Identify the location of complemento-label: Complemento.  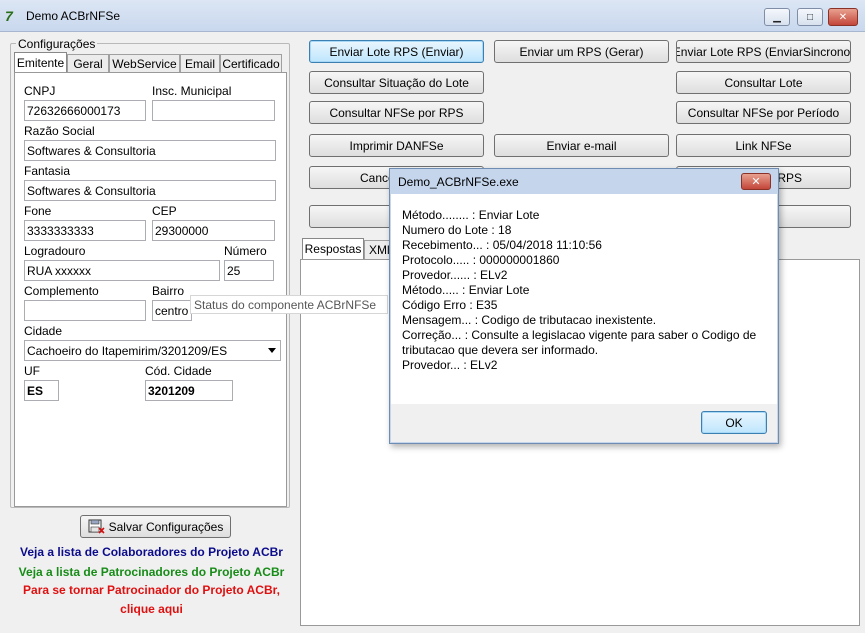
(61, 291).